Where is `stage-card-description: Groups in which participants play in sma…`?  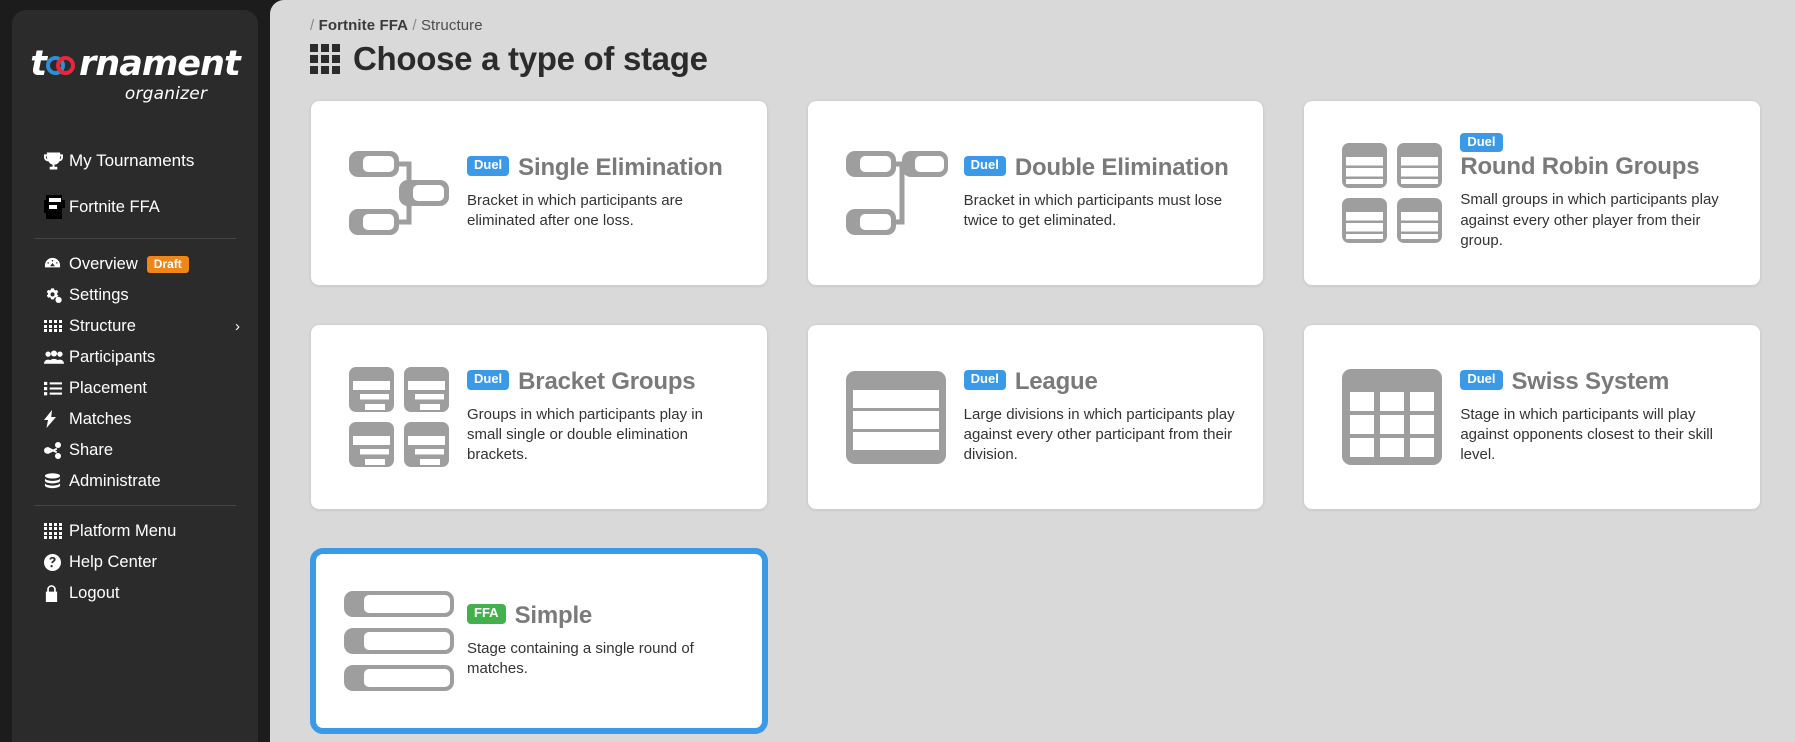 stage-card-description: Groups in which participants play in sma… is located at coordinates (585, 434).